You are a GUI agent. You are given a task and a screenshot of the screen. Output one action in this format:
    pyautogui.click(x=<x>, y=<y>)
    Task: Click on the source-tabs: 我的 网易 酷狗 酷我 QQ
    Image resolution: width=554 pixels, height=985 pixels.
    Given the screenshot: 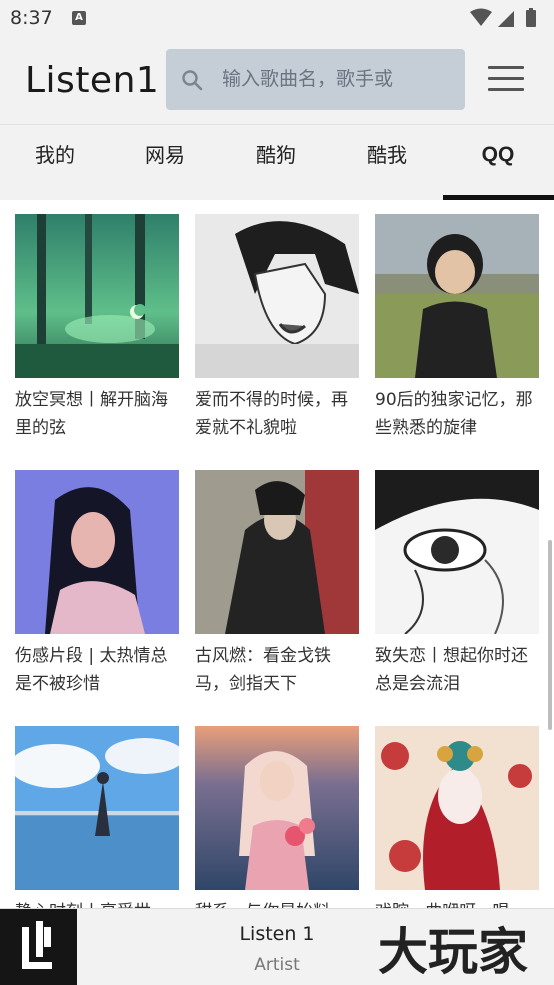 What is the action you would take?
    pyautogui.click(x=277, y=162)
    